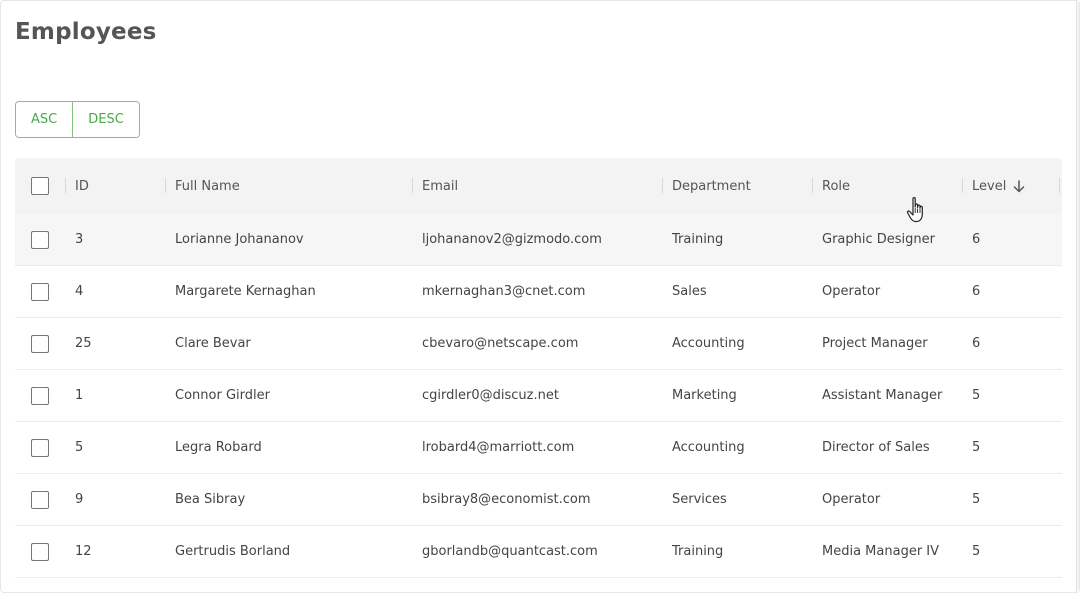 The image size is (1080, 593). What do you see at coordinates (440, 186) in the screenshot?
I see `column-header-email: Email` at bounding box center [440, 186].